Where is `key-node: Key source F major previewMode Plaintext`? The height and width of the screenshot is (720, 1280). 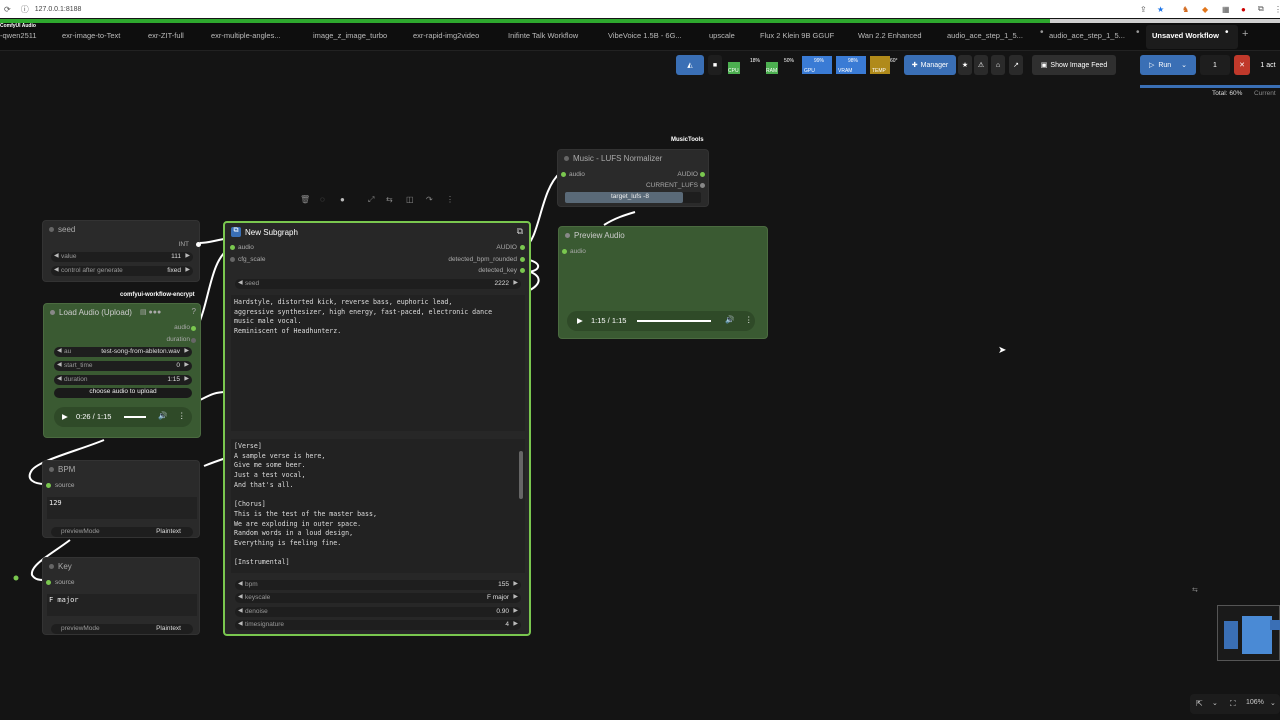
key-node: Key source F major previewMode Plaintext is located at coordinates (121, 596).